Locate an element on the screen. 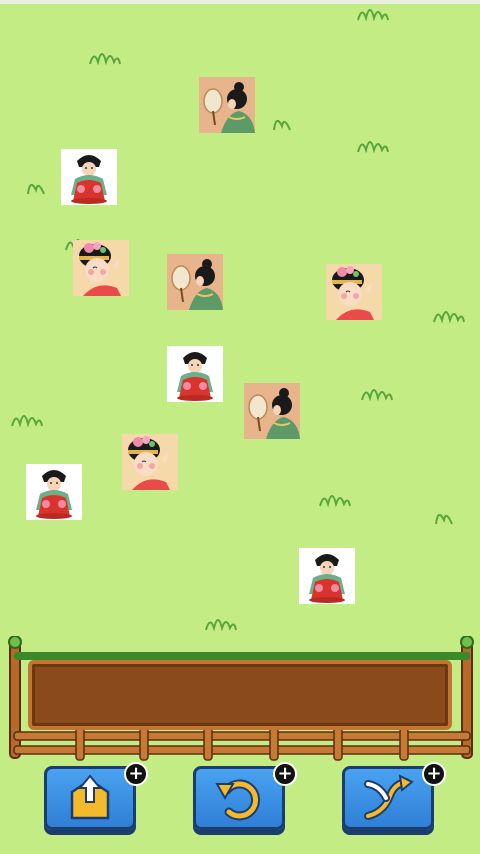  pop-out-button: + is located at coordinates (96, 799).